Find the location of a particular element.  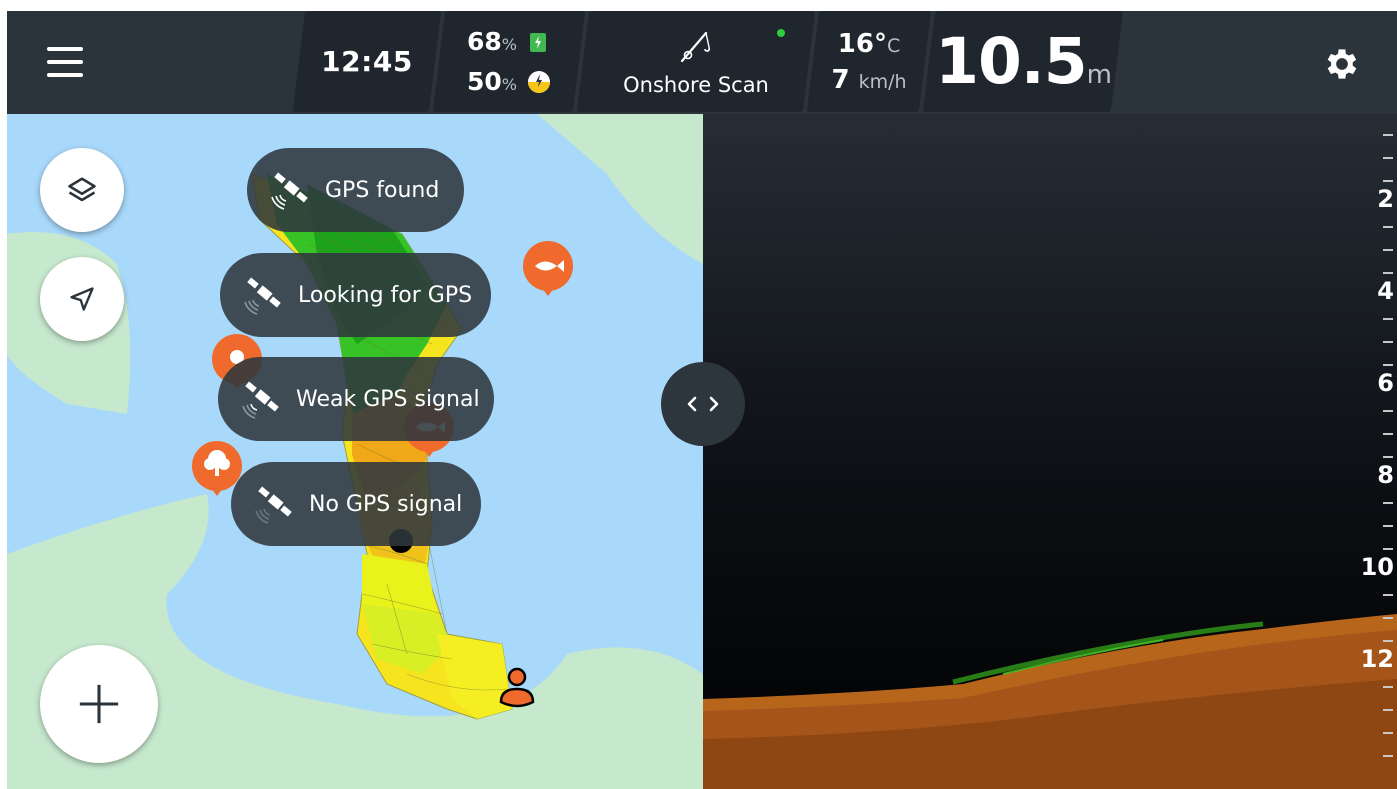

chevron-left-right-icon is located at coordinates (703, 404).